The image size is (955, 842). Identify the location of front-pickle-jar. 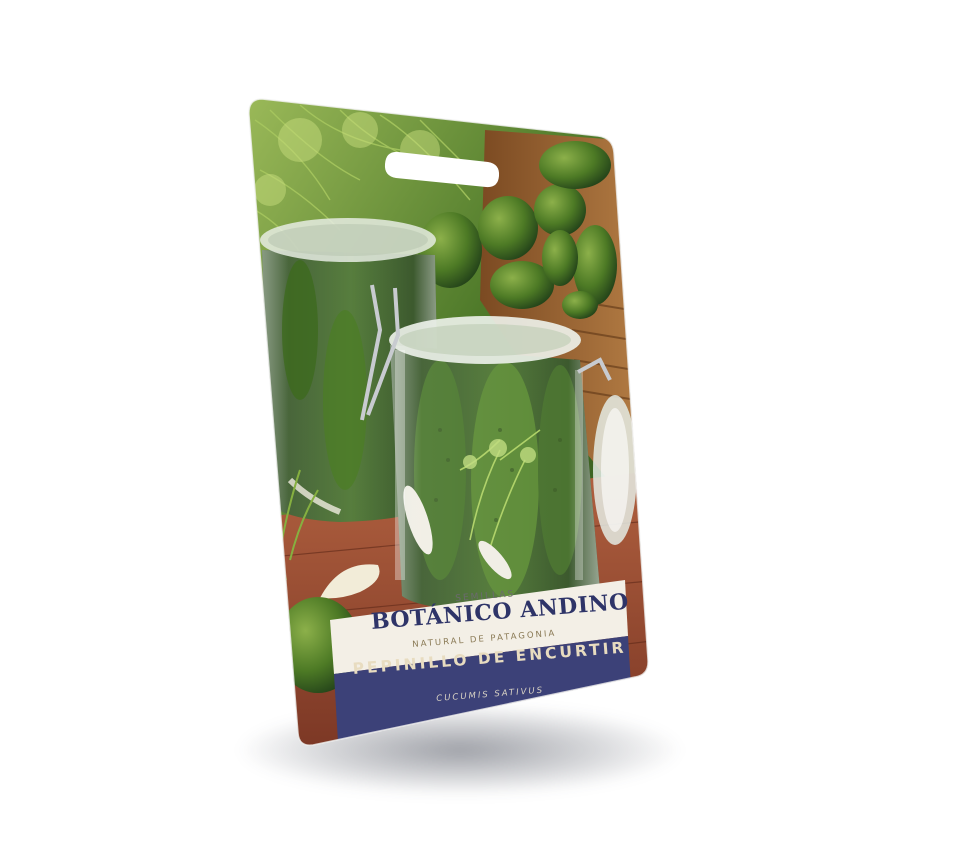
(494, 464).